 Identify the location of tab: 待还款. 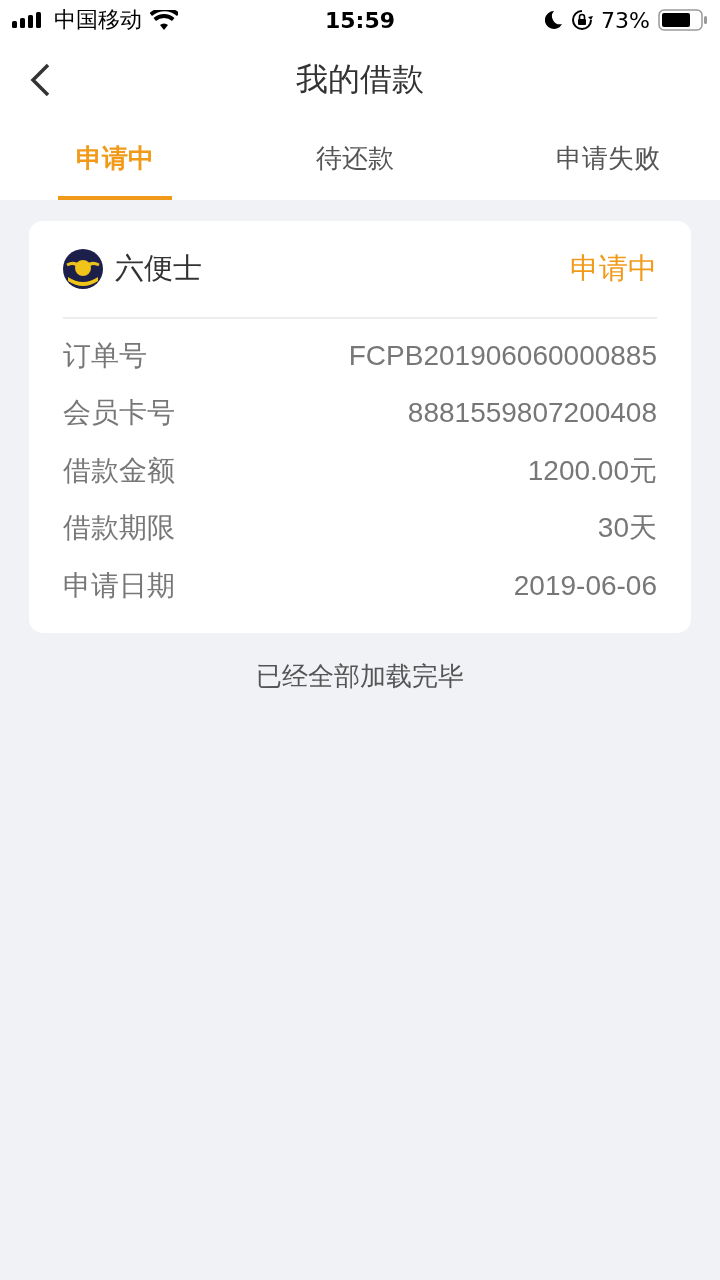
(355, 160).